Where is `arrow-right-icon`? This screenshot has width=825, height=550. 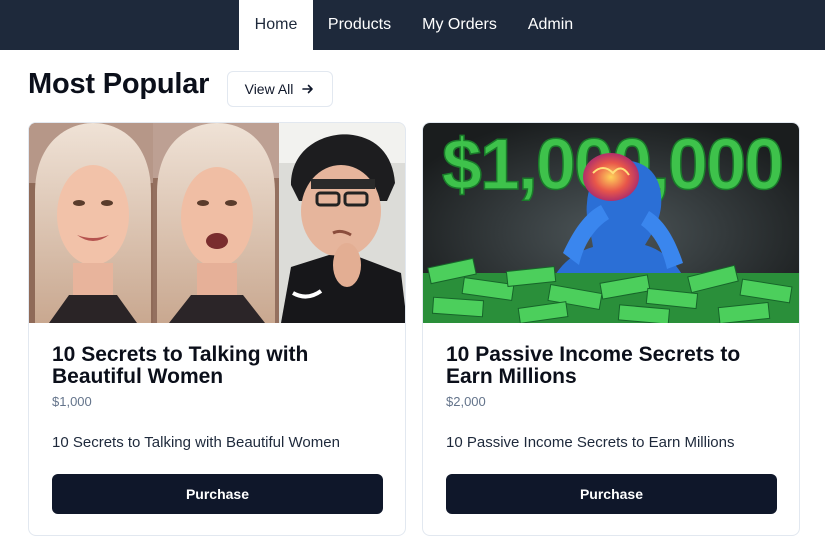 arrow-right-icon is located at coordinates (308, 89).